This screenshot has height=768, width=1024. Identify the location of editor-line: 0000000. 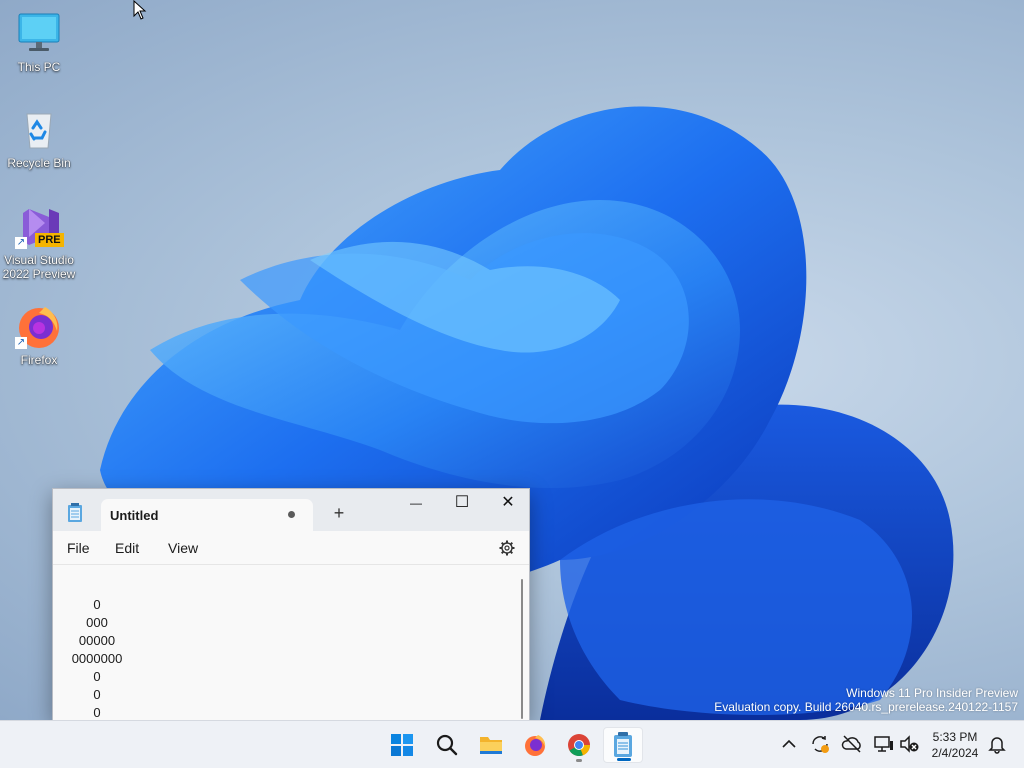
(97, 658).